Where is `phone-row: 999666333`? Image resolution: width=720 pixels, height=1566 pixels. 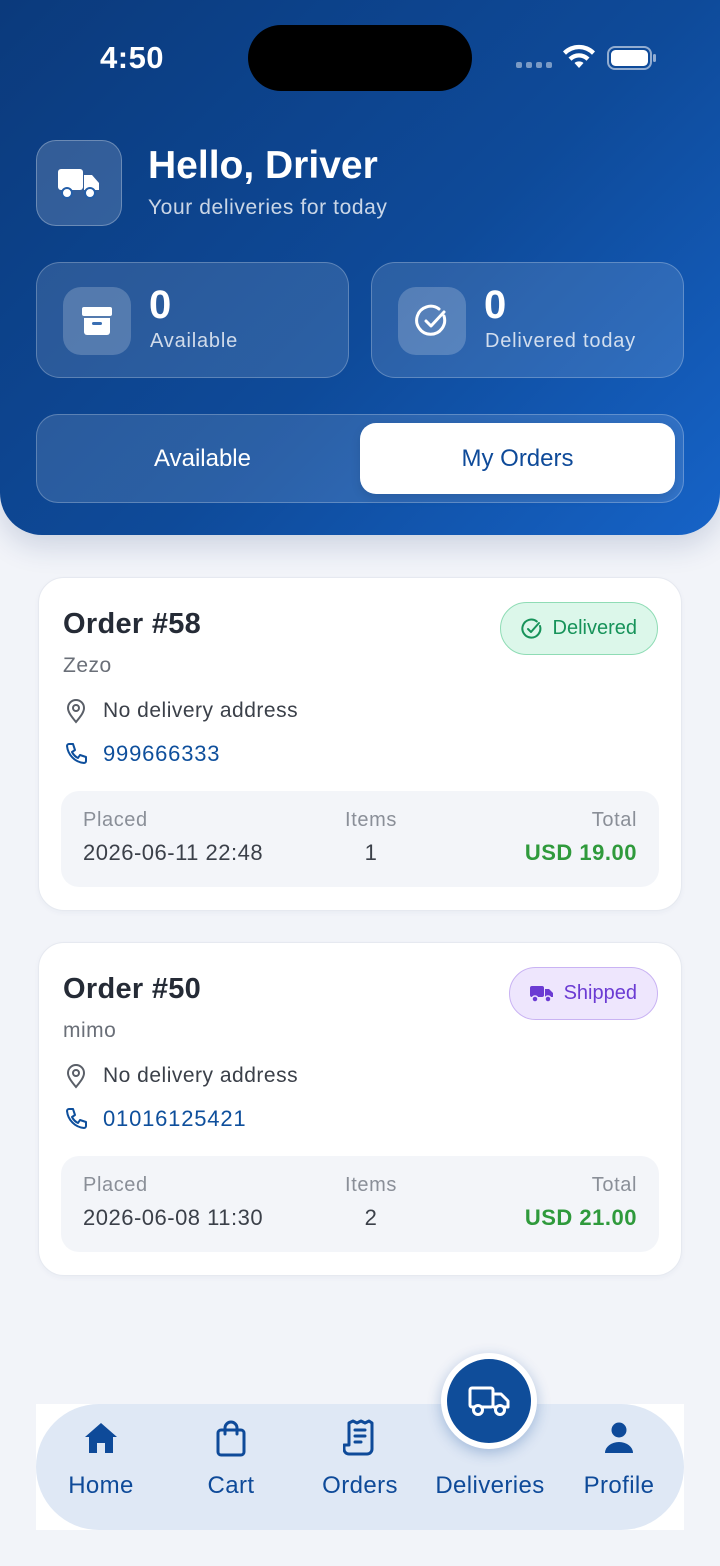
phone-row: 999666333 is located at coordinates (141, 754).